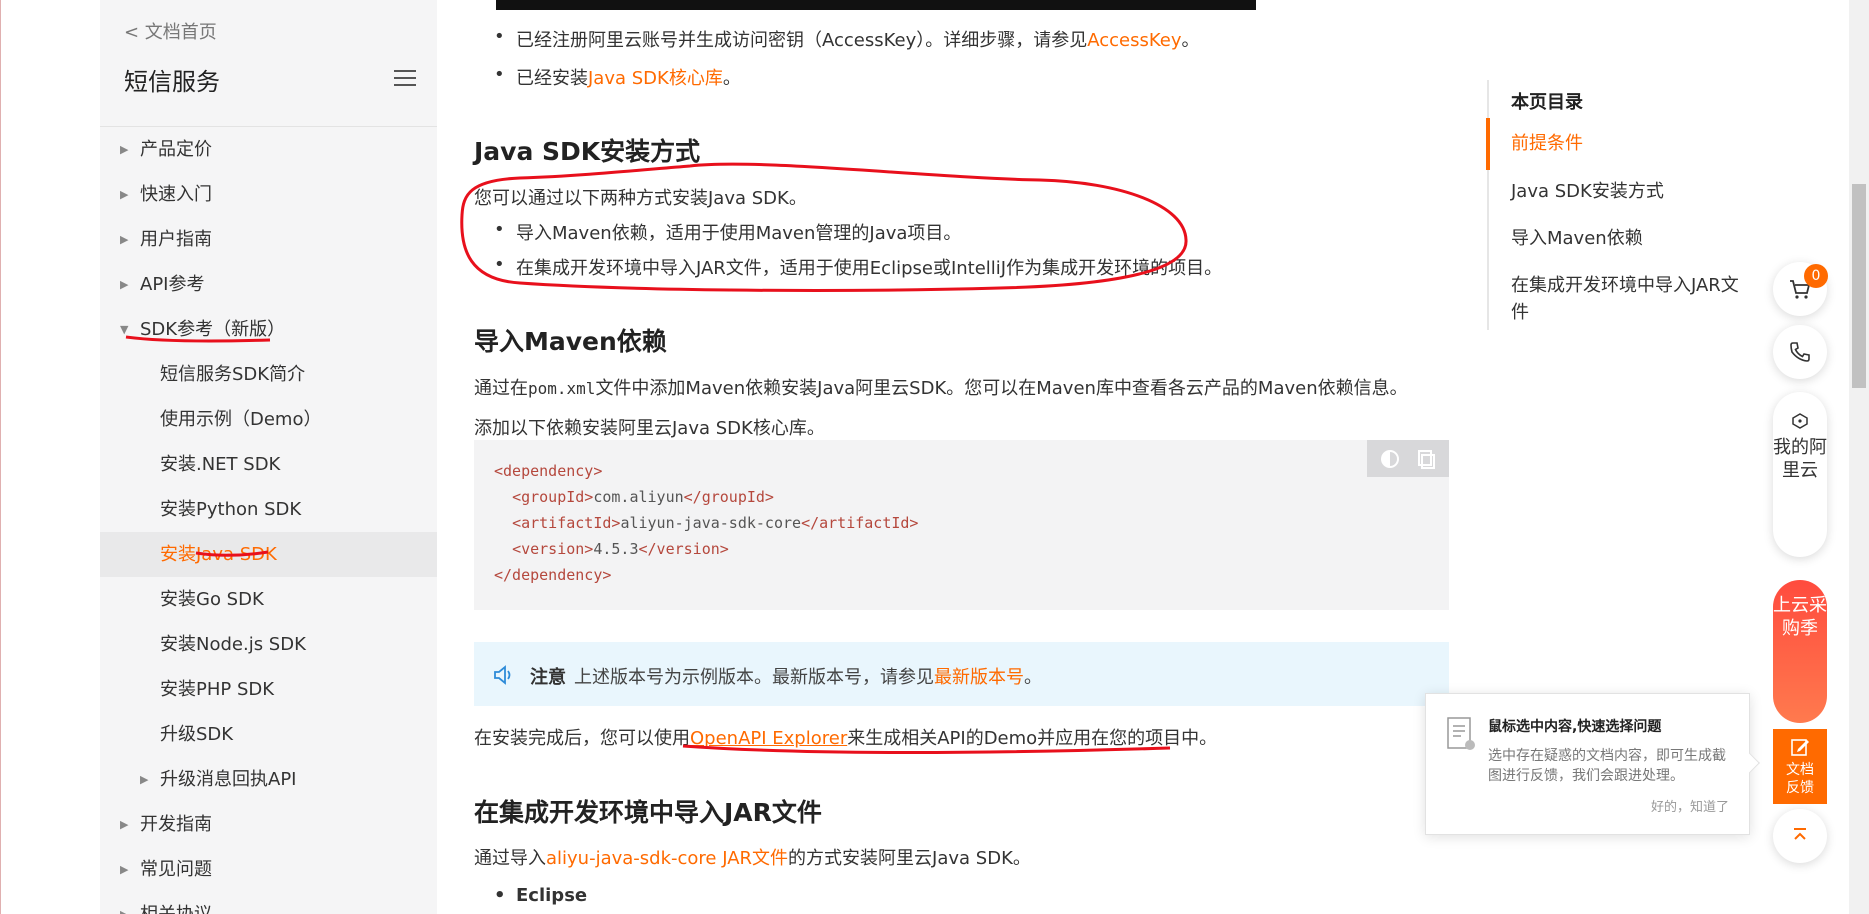 The height and width of the screenshot is (914, 1869). What do you see at coordinates (268, 194) in the screenshot?
I see `sidebar-item-quickstart: ▶ 快速入门` at bounding box center [268, 194].